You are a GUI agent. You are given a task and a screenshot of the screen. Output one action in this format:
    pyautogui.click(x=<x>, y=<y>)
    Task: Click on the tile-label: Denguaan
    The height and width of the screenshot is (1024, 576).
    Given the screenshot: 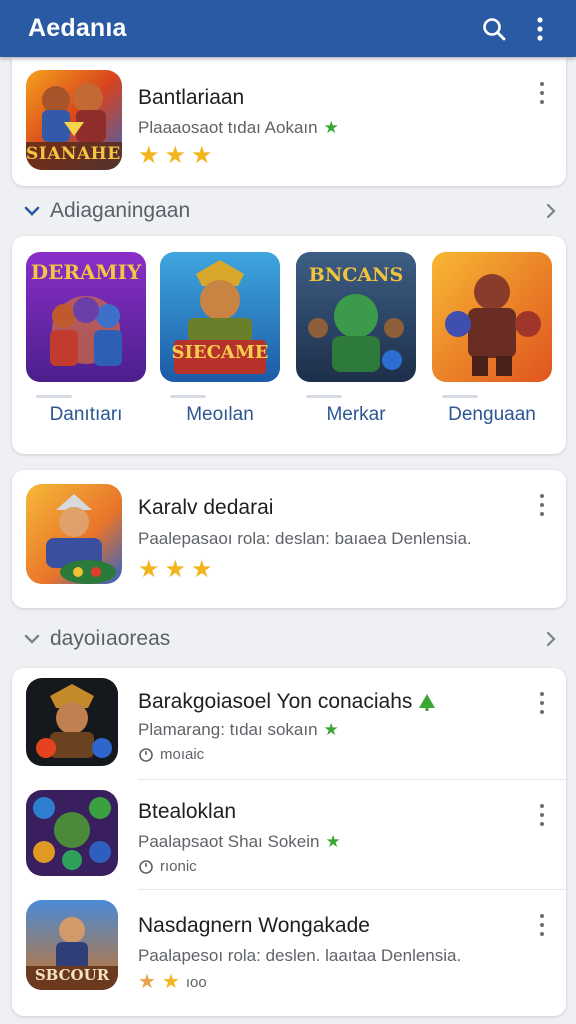 What is the action you would take?
    pyautogui.click(x=492, y=414)
    